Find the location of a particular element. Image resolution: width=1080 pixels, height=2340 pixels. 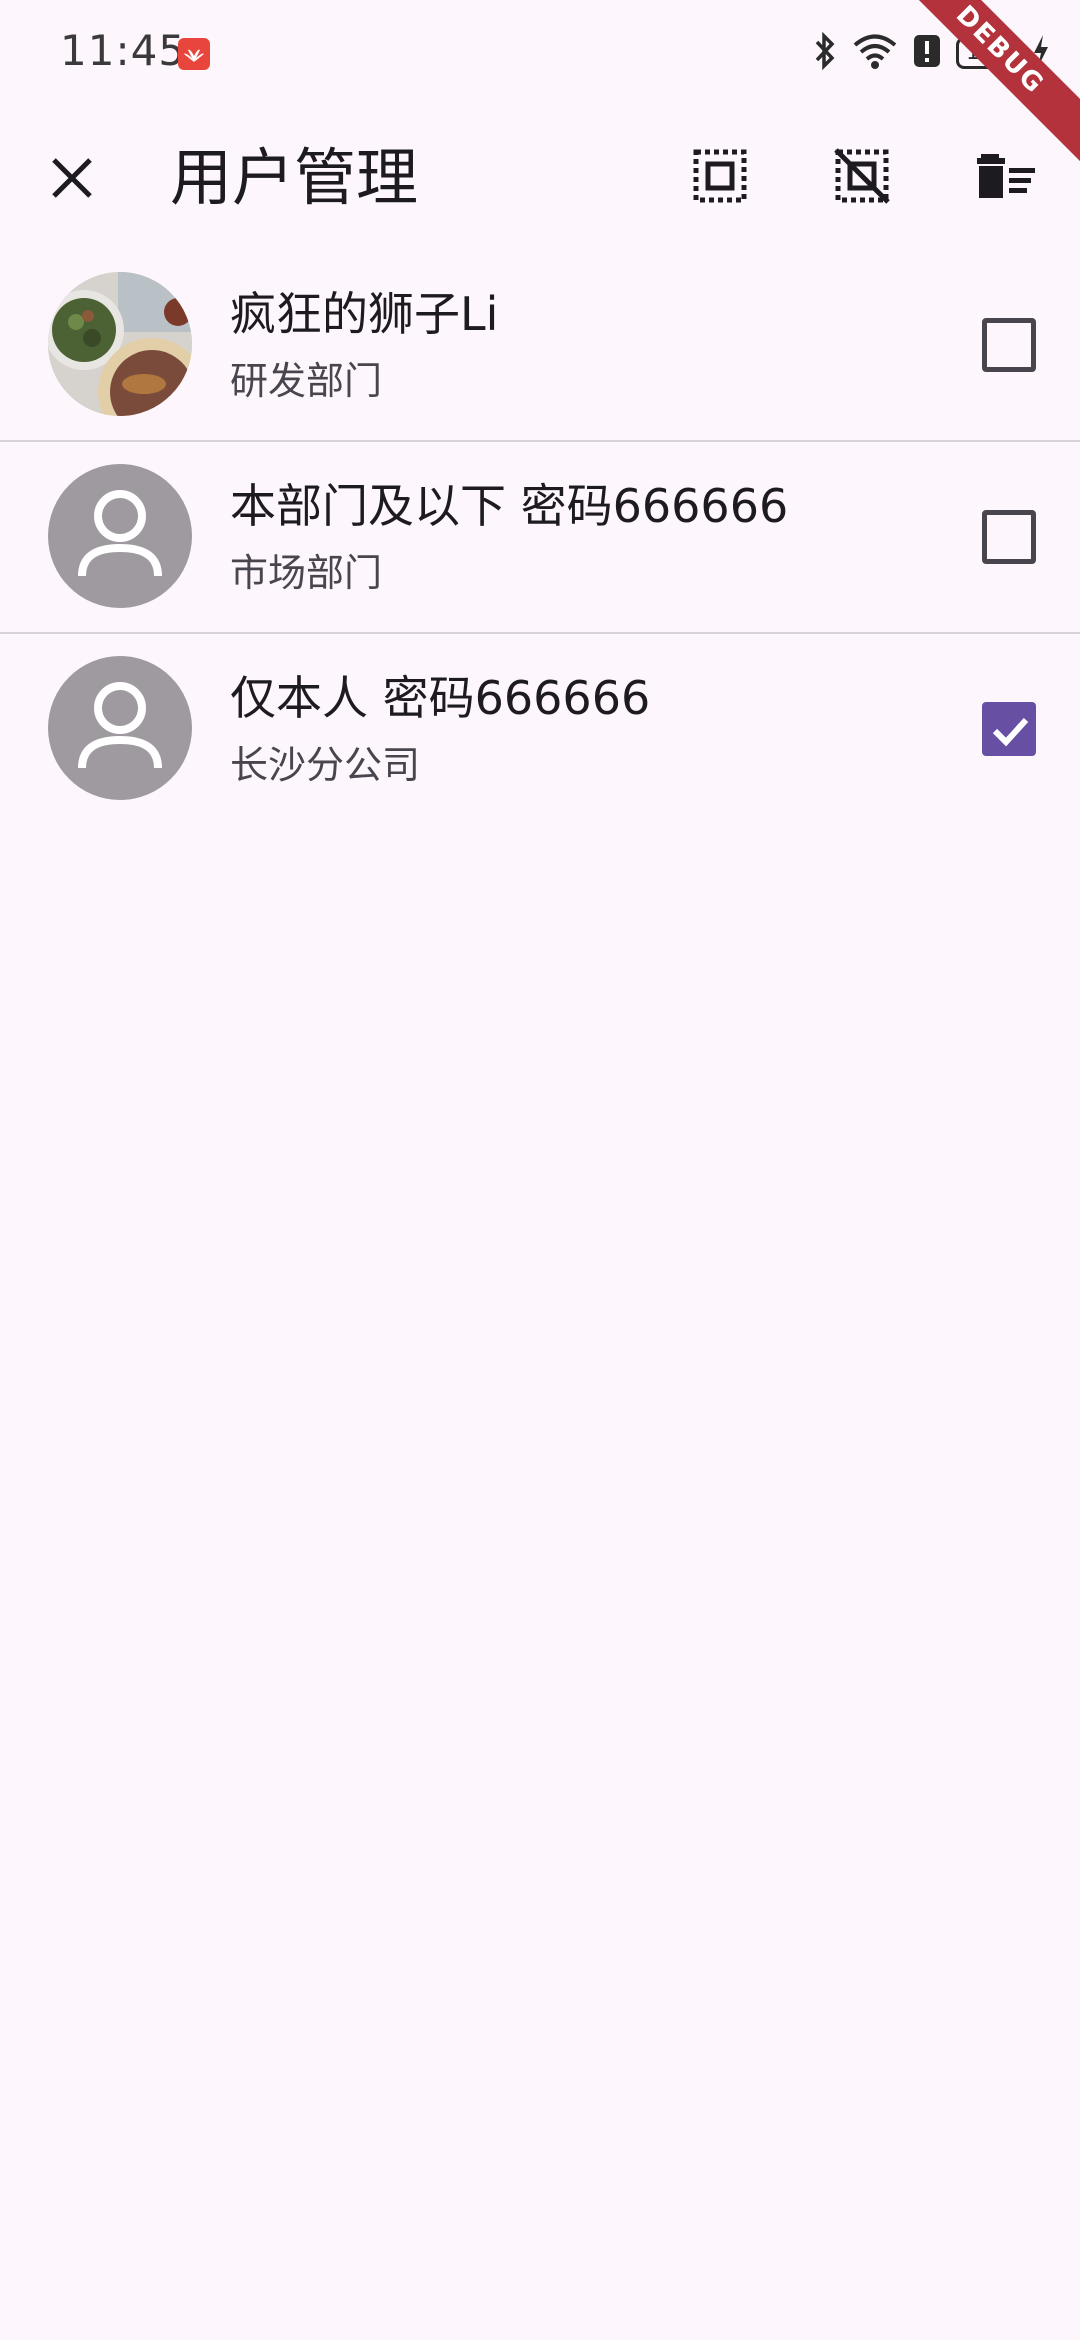

user-row: 本部门及以下 密码666666 市场部门 is located at coordinates (540, 538).